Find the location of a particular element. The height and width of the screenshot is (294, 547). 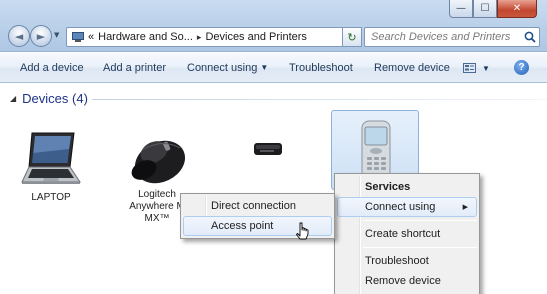

menu-item-connect-using: Connect using ▶ is located at coordinates (407, 207).